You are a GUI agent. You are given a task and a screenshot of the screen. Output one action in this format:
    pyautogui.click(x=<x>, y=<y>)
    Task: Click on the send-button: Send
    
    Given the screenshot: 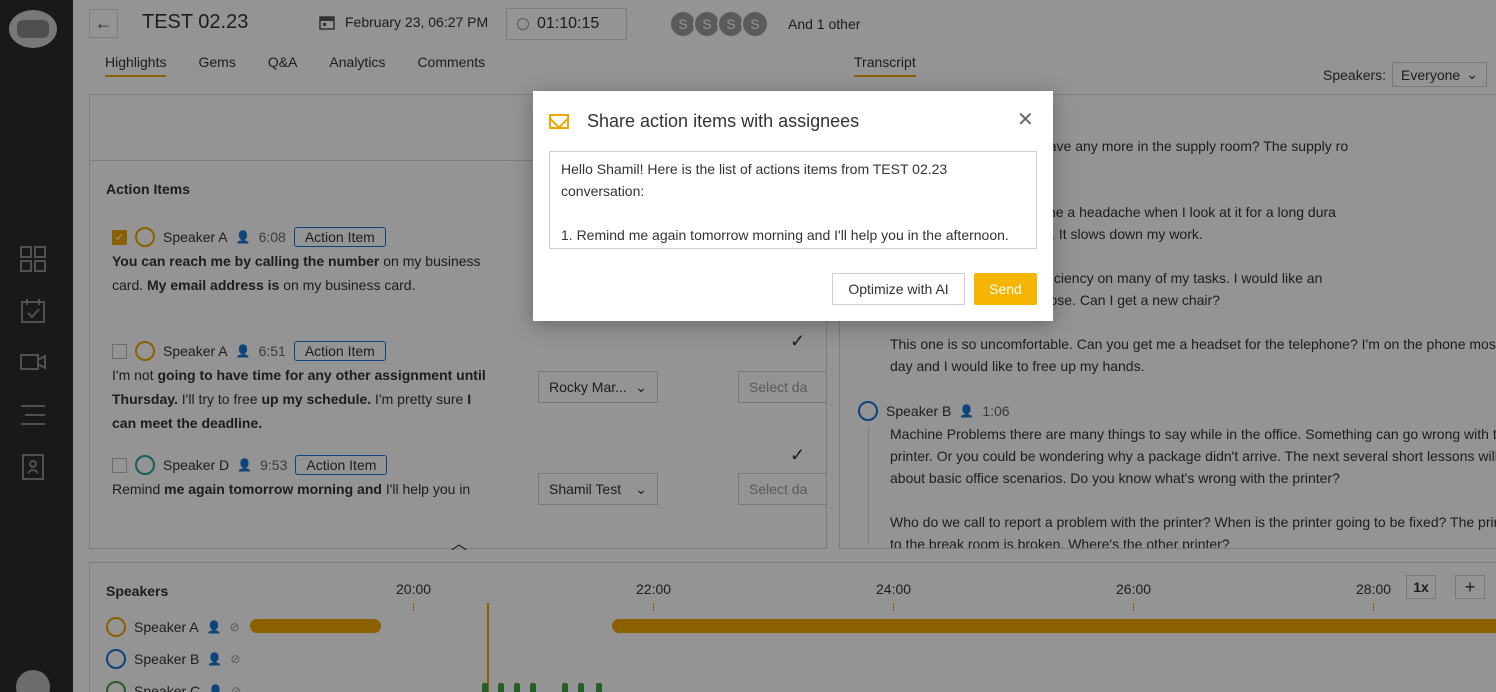 What is the action you would take?
    pyautogui.click(x=1005, y=289)
    